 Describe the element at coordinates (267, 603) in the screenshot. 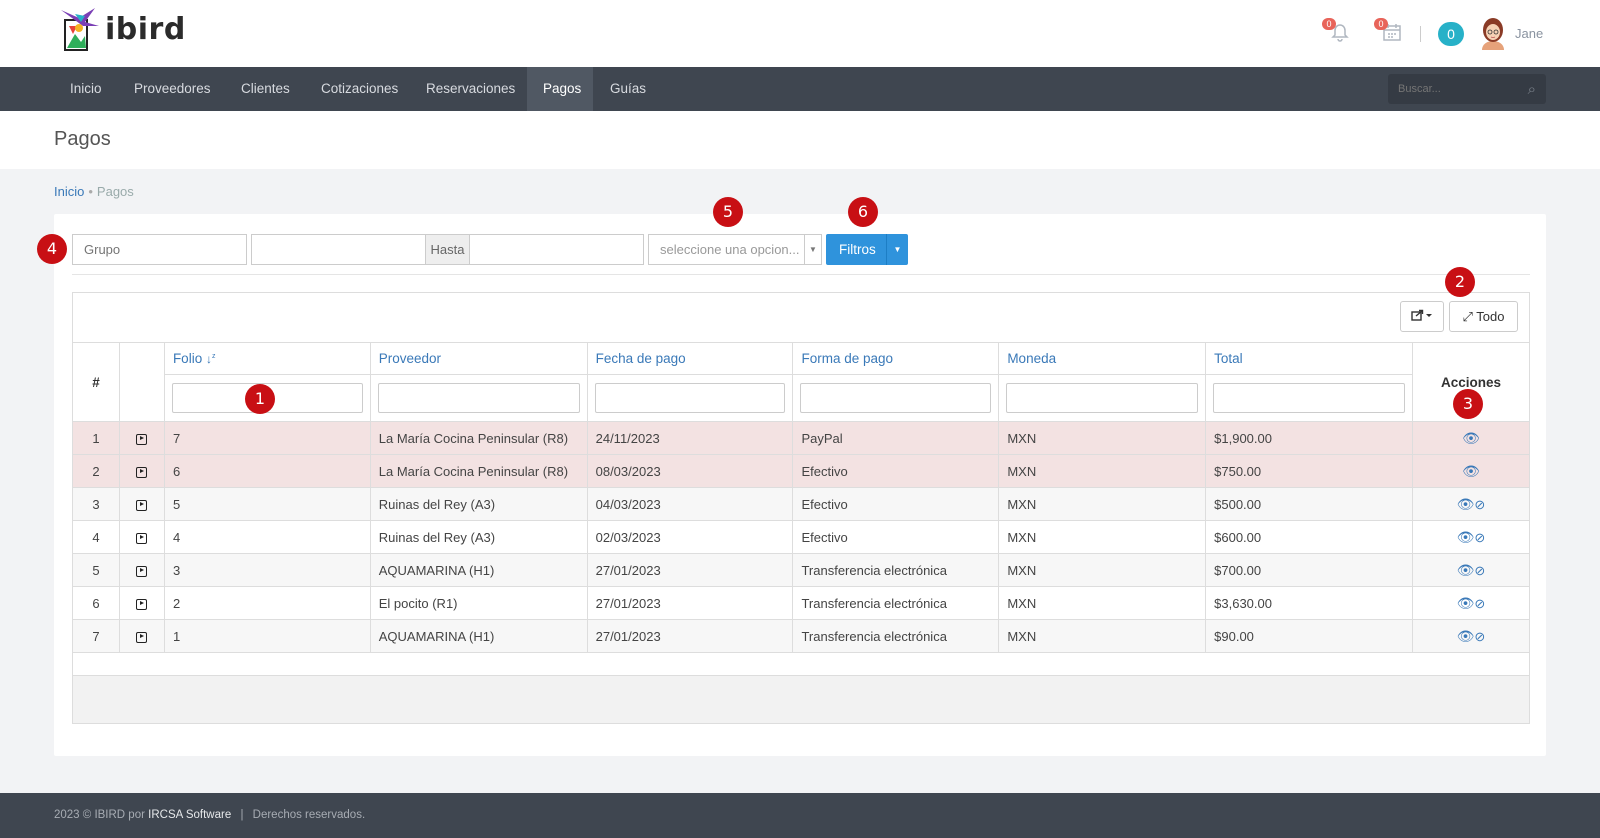

I see `row-folio: 2` at that location.